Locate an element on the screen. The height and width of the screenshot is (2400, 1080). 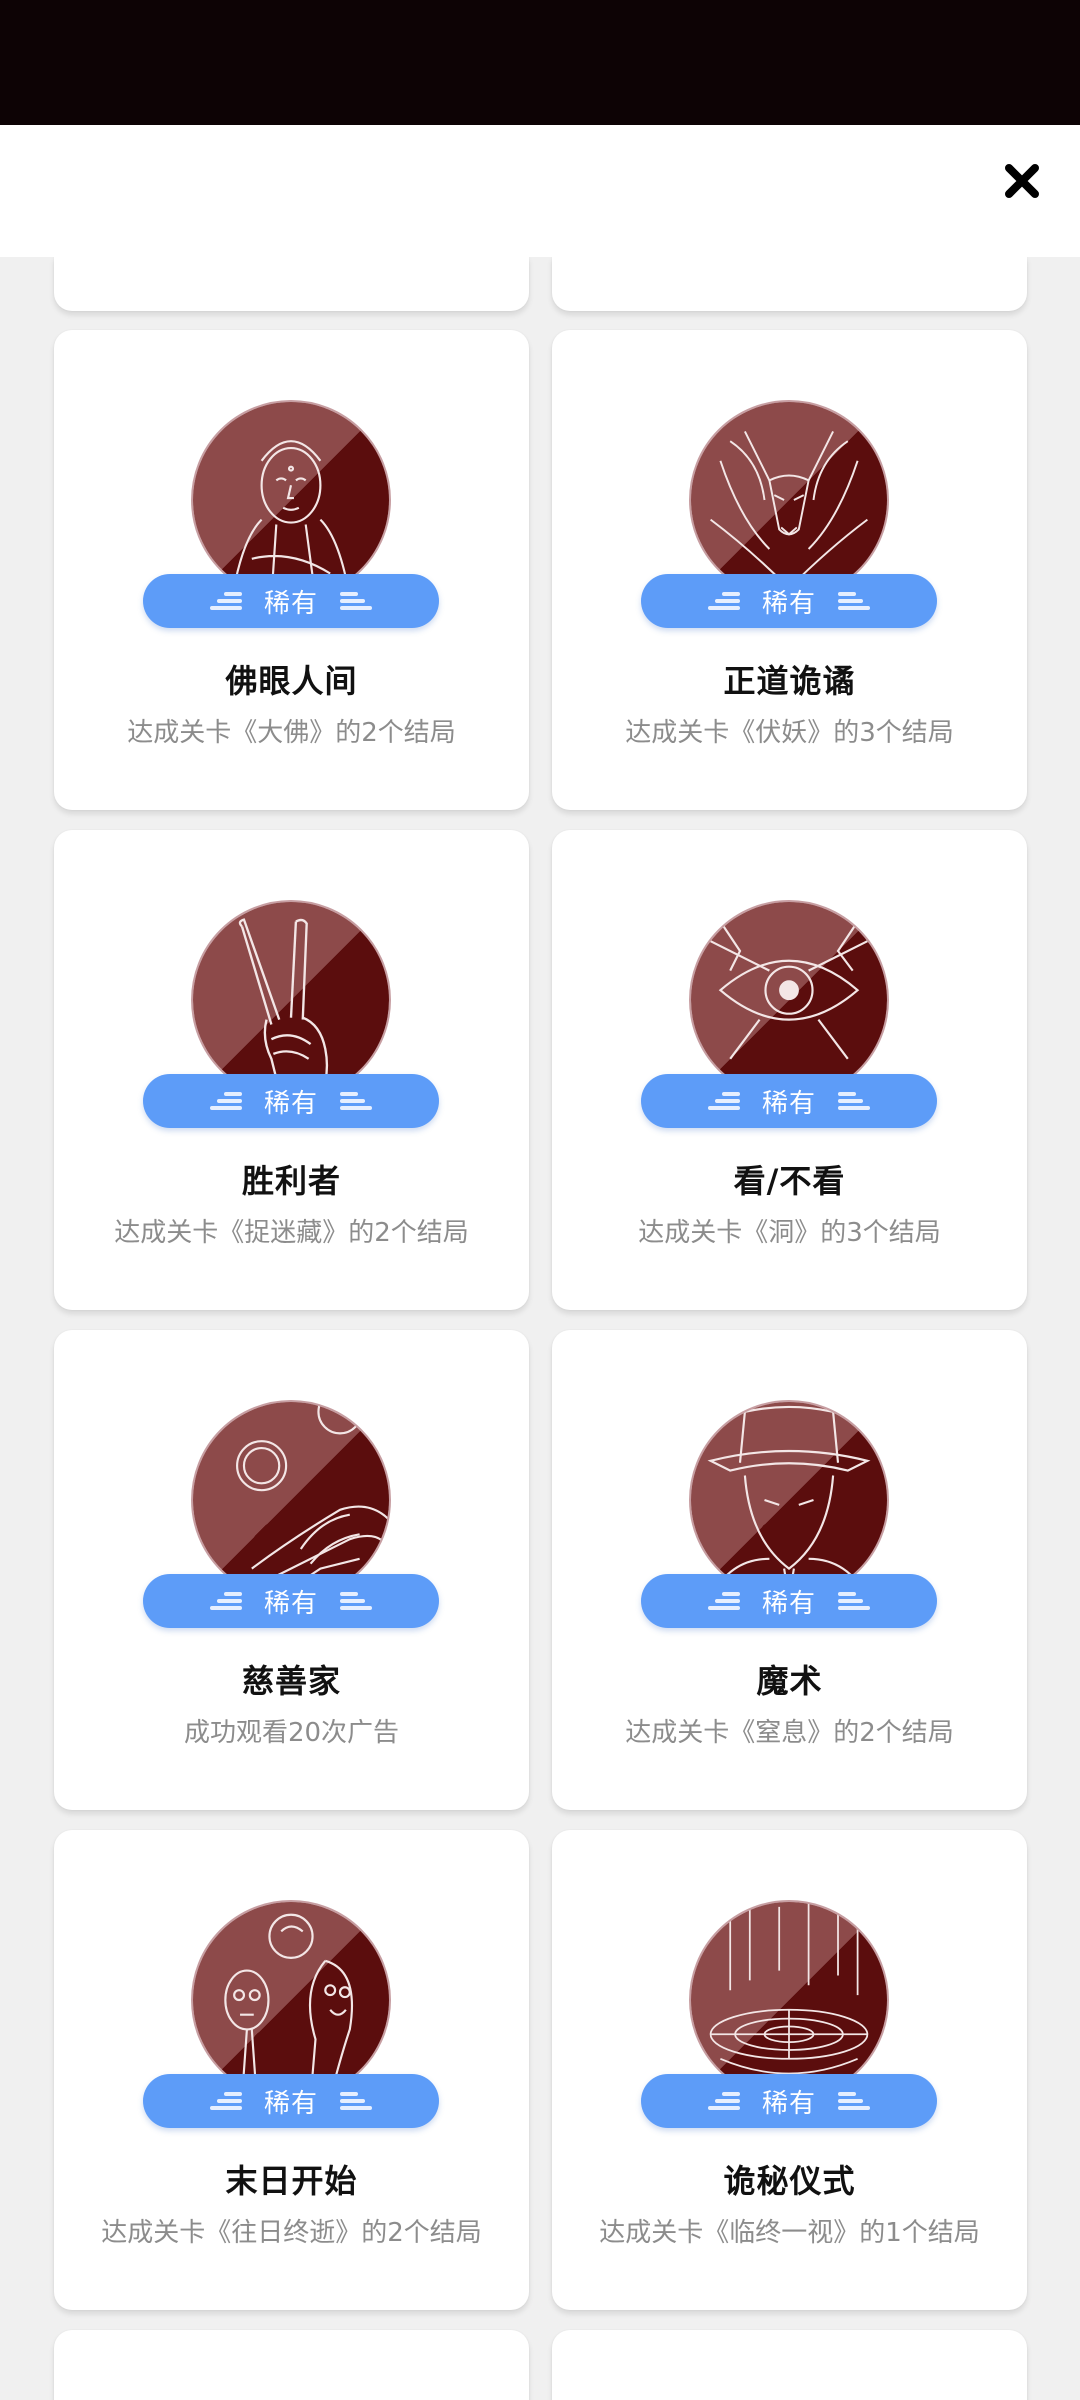
achievement-description: 达成关卡《大佛》的2个结局 is located at coordinates (291, 733).